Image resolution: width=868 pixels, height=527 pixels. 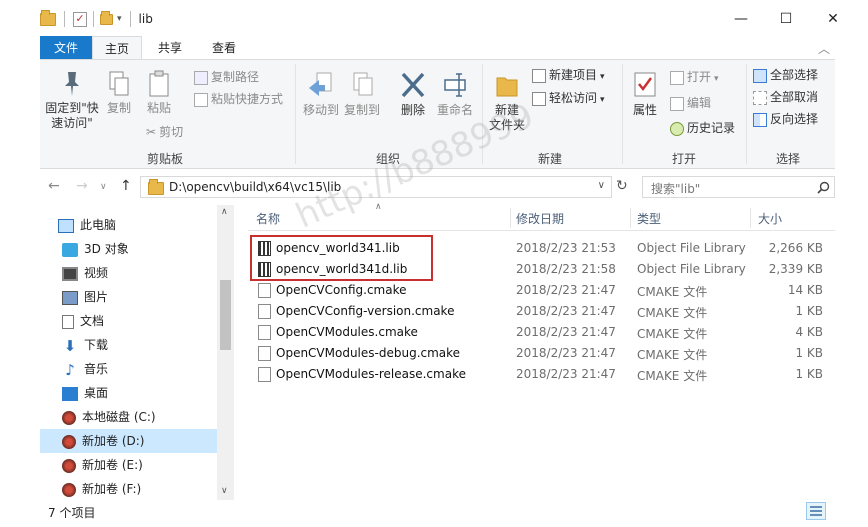 I want to click on pin-icon, so click(x=72, y=84).